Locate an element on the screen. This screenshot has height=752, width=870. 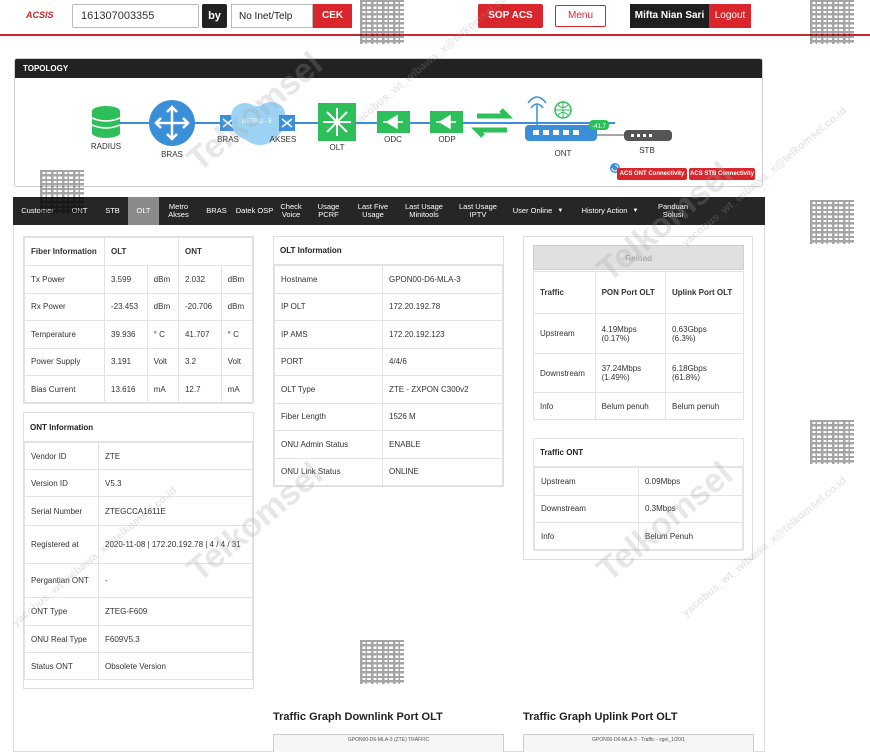
olt-info-value: 172.20.192.78 is located at coordinates (442, 306).